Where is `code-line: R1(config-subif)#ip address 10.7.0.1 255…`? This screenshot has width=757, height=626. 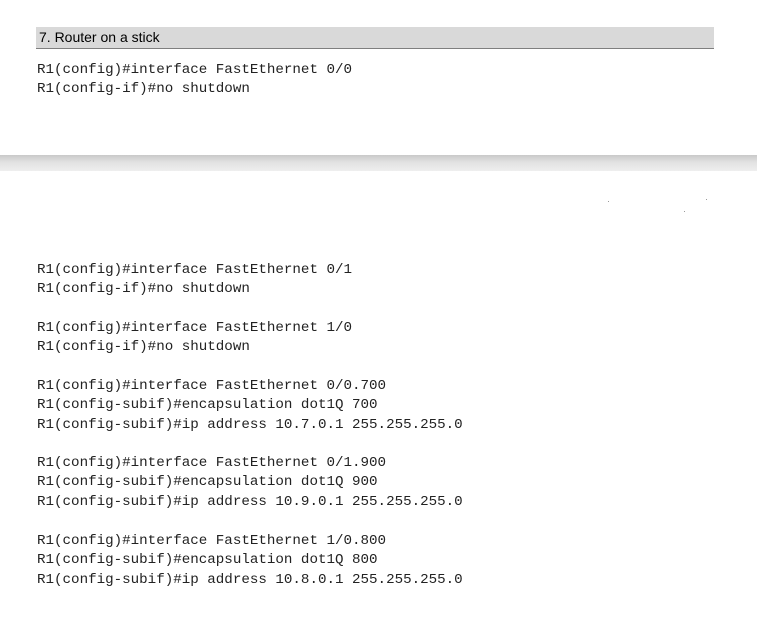 code-line: R1(config-subif)#ip address 10.7.0.1 255… is located at coordinates (250, 424).